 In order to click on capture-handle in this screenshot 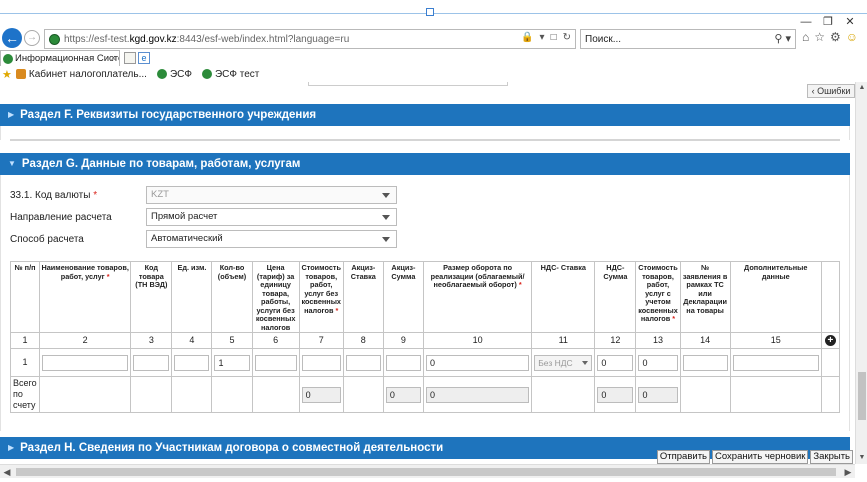, I will do `click(430, 12)`.